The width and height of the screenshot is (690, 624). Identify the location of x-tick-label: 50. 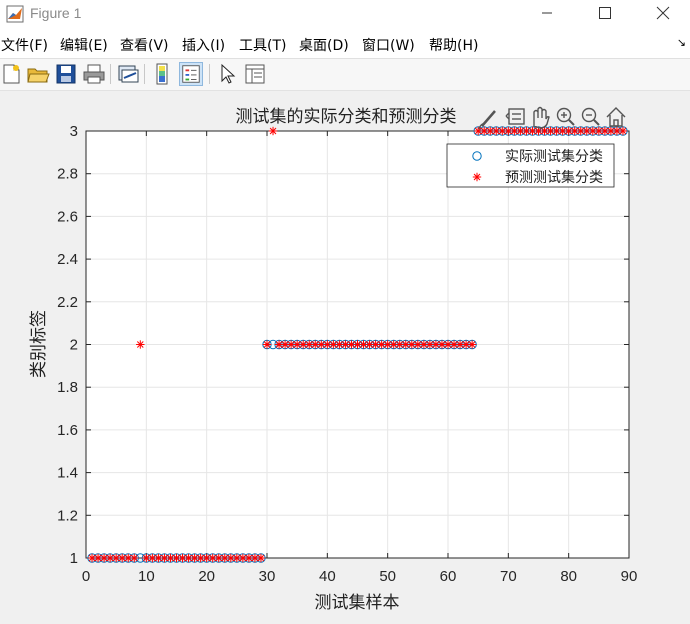
(387, 576).